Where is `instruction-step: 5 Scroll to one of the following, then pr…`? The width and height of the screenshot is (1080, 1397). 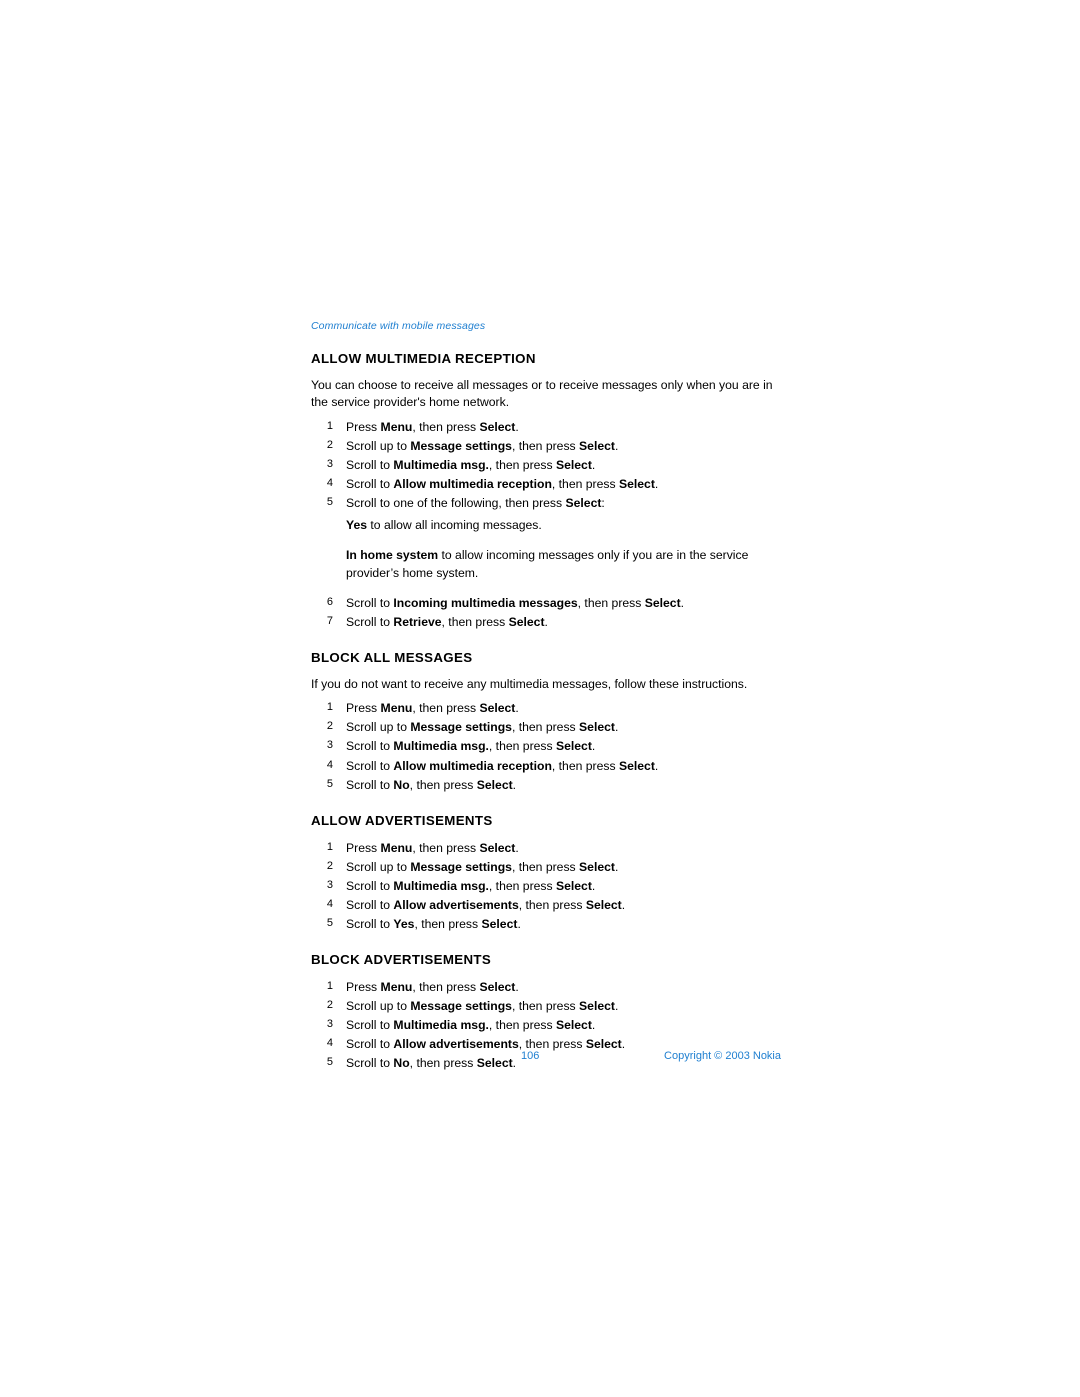 instruction-step: 5 Scroll to one of the following, then pr… is located at coordinates (546, 503).